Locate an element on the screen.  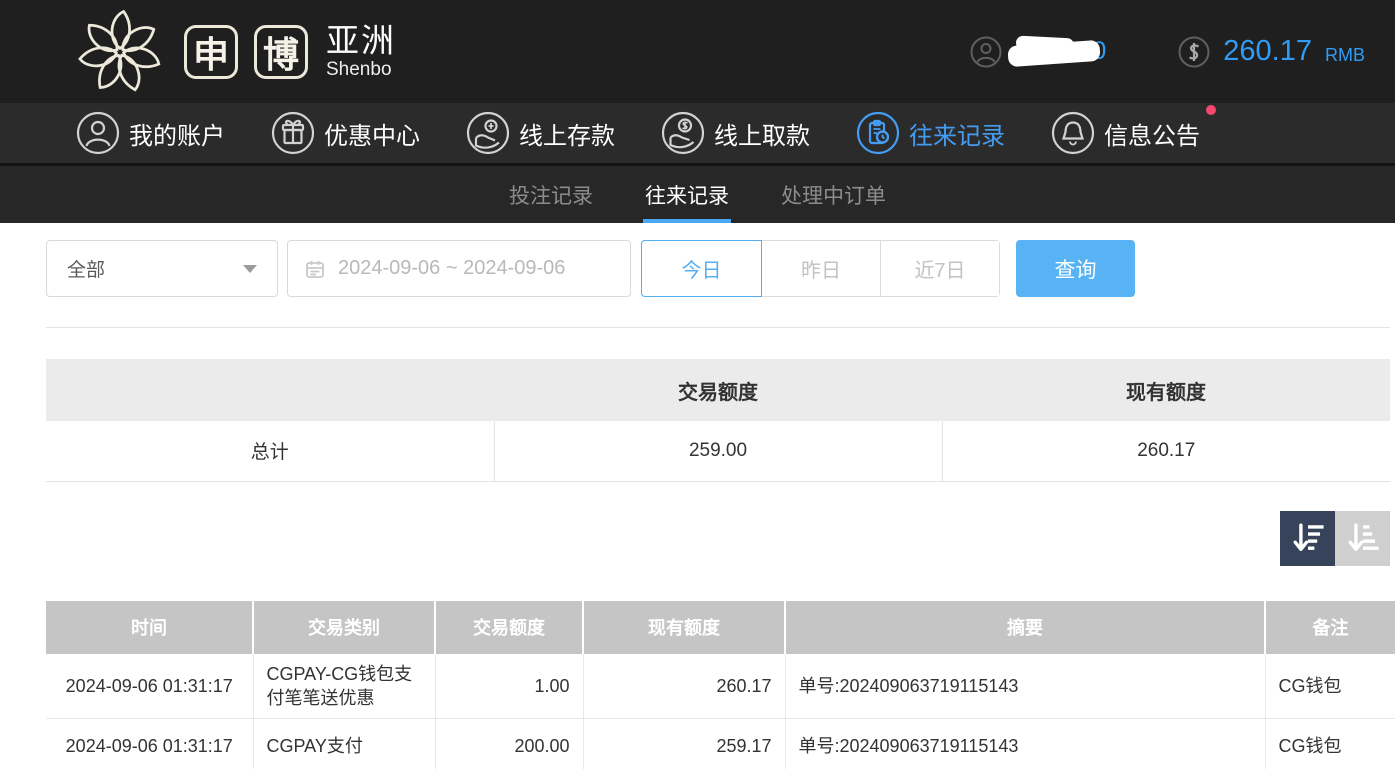
summary-total-balance: 260.17 is located at coordinates (1165, 451).